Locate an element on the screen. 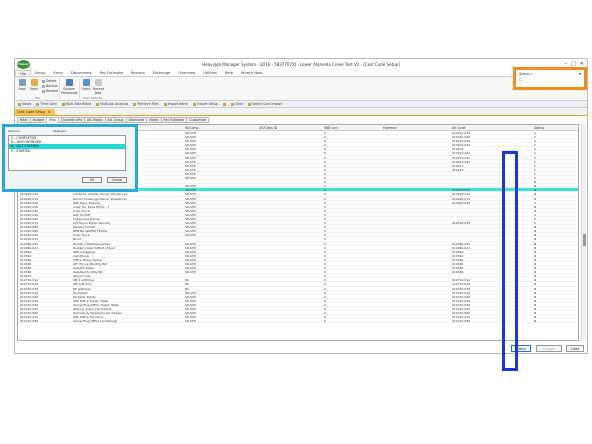 Image resolution: width=592 pixels, height=444 pixels. popup-title: Statuses is located at coordinates (59, 131).